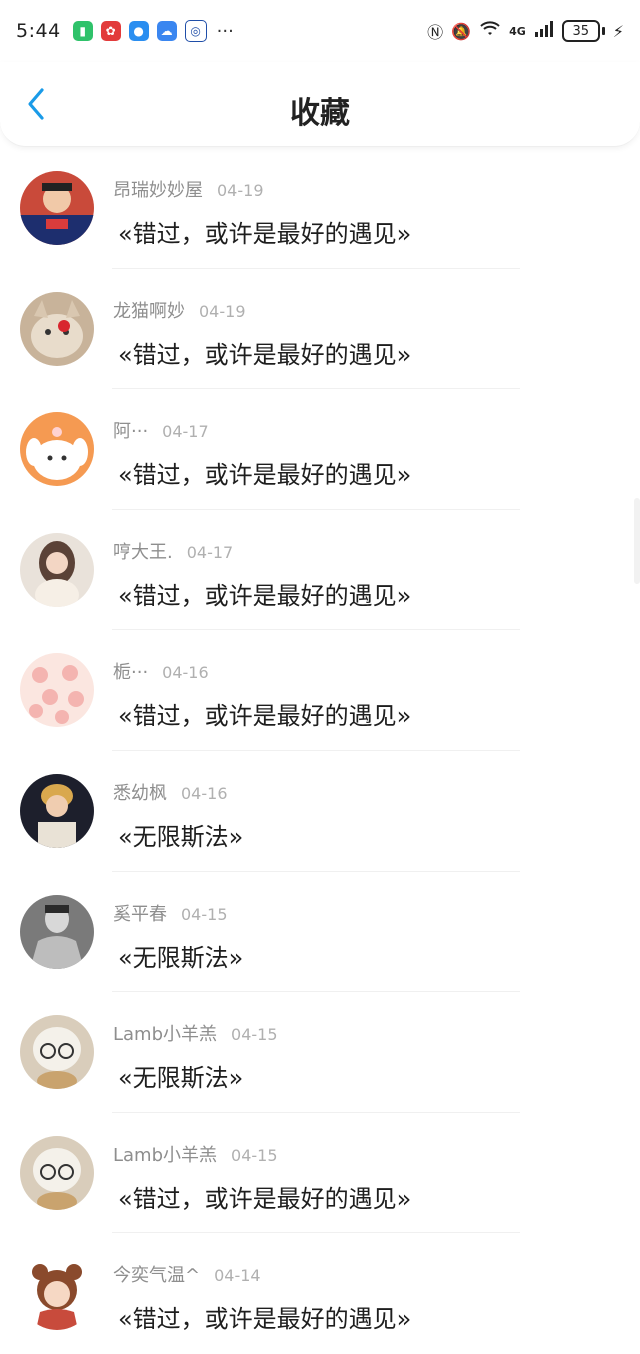 Image resolution: width=640 pixels, height=1354 pixels. I want to click on mute-icon: 🔕, so click(461, 31).